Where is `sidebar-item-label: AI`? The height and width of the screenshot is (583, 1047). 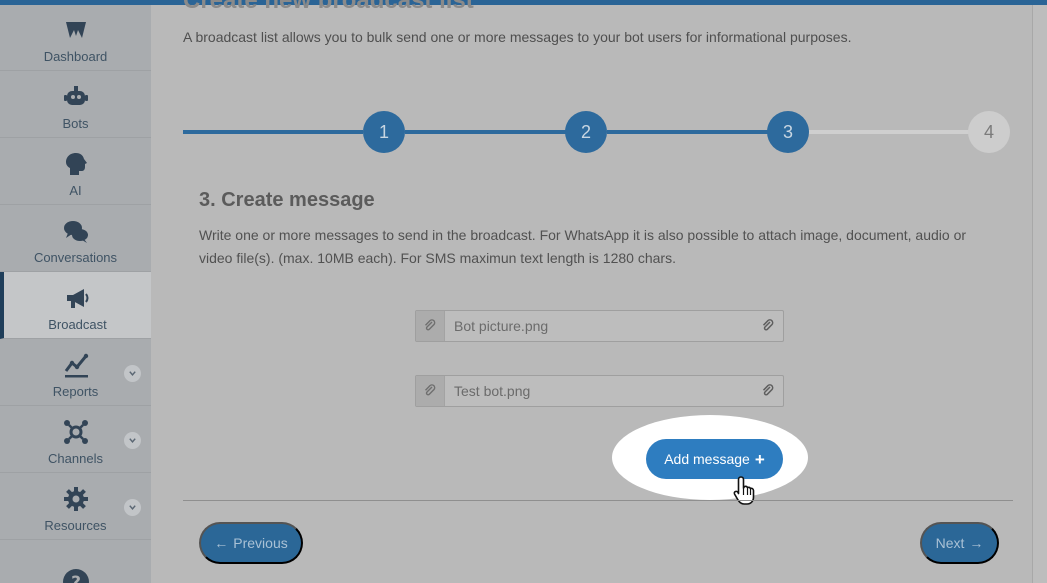
sidebar-item-label: AI is located at coordinates (75, 190).